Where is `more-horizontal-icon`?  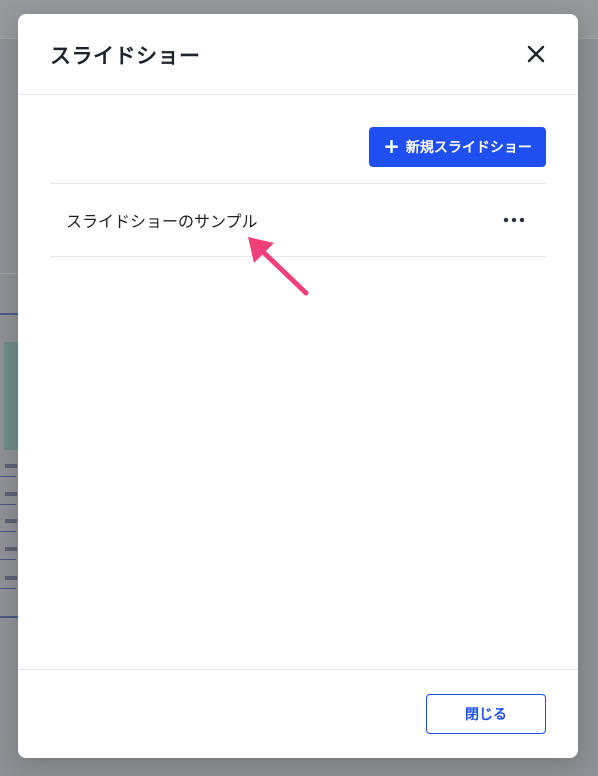
more-horizontal-icon is located at coordinates (514, 220).